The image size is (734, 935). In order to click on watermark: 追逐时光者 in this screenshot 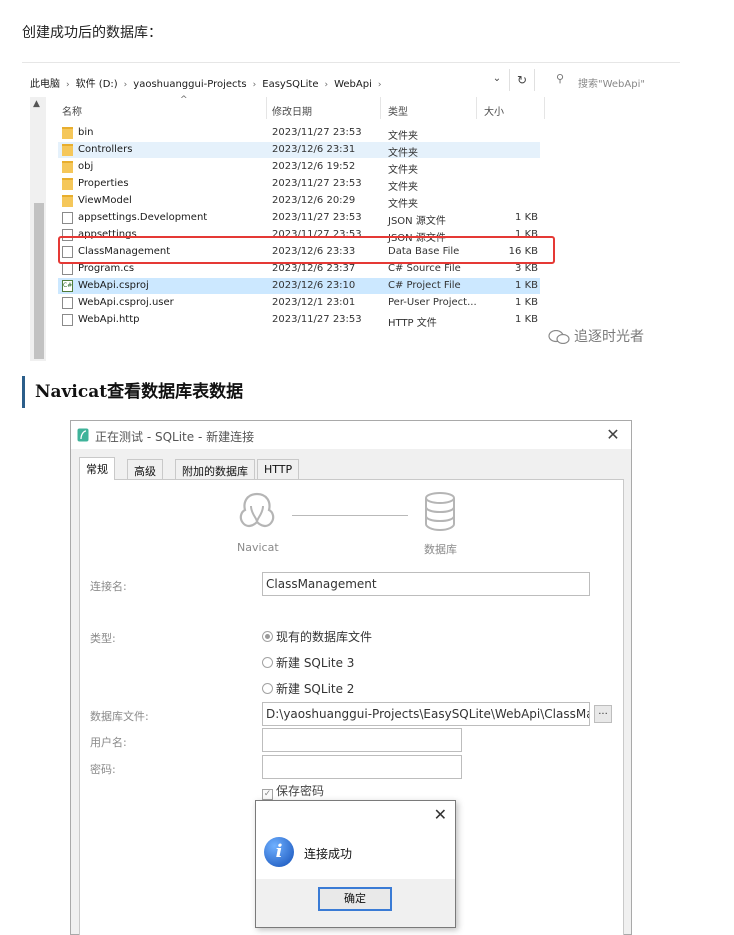, I will do `click(596, 336)`.